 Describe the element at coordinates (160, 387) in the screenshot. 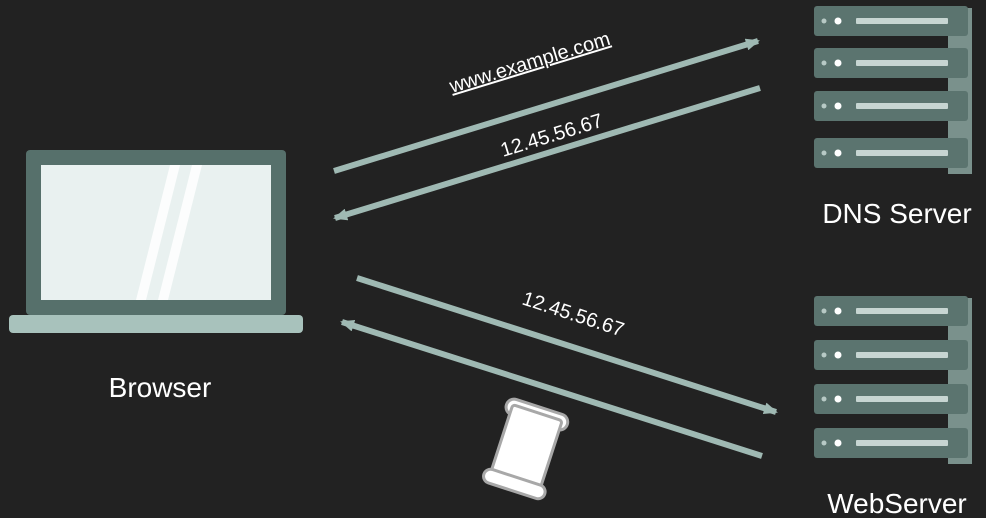

I see `browser-label: Browser` at that location.